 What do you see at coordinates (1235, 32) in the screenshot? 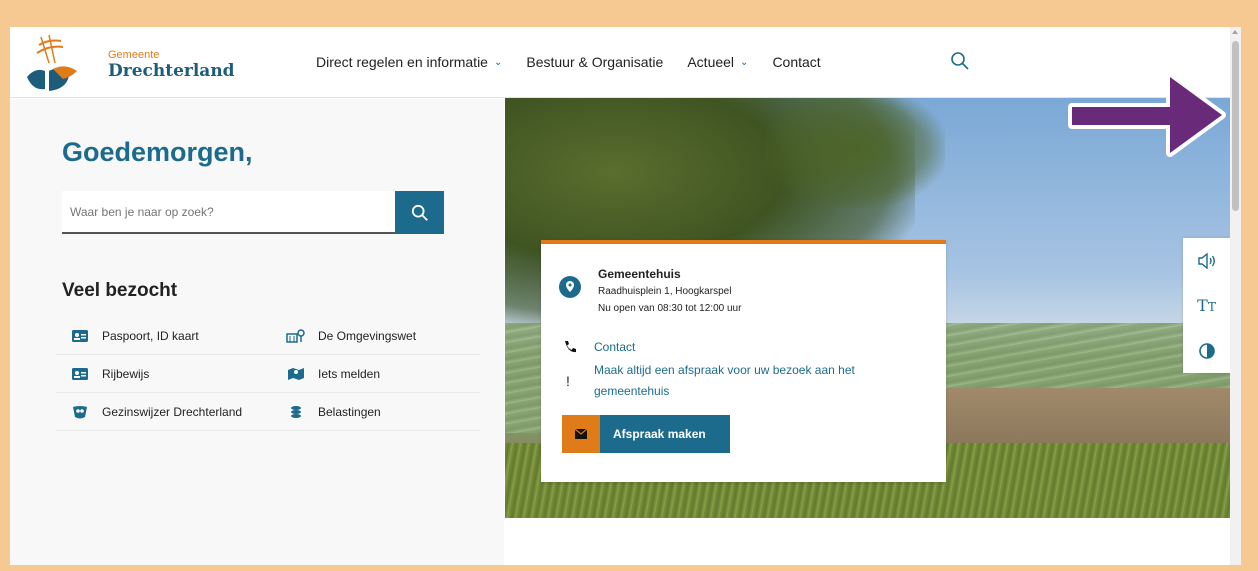
I see `scroll-up-icon` at bounding box center [1235, 32].